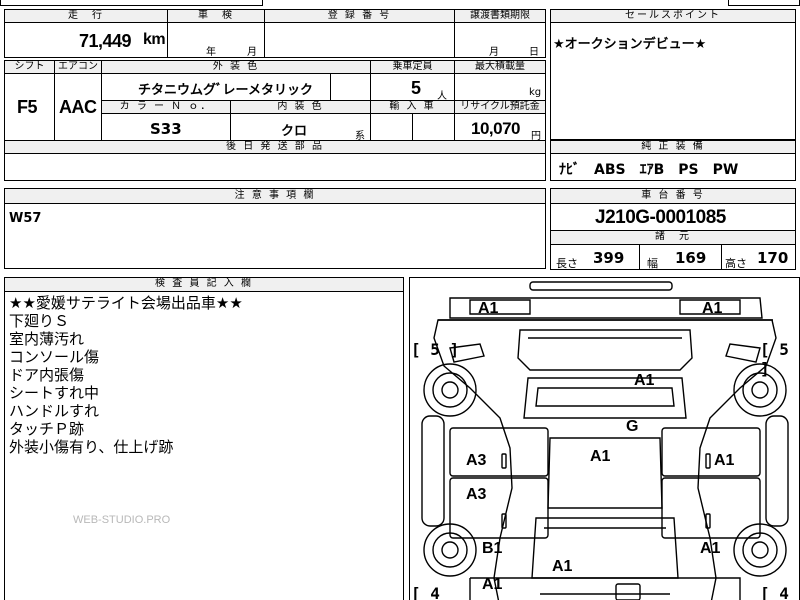 This screenshot has height=600, width=800. I want to click on mileage-cell: 71,449 km, so click(86, 40).